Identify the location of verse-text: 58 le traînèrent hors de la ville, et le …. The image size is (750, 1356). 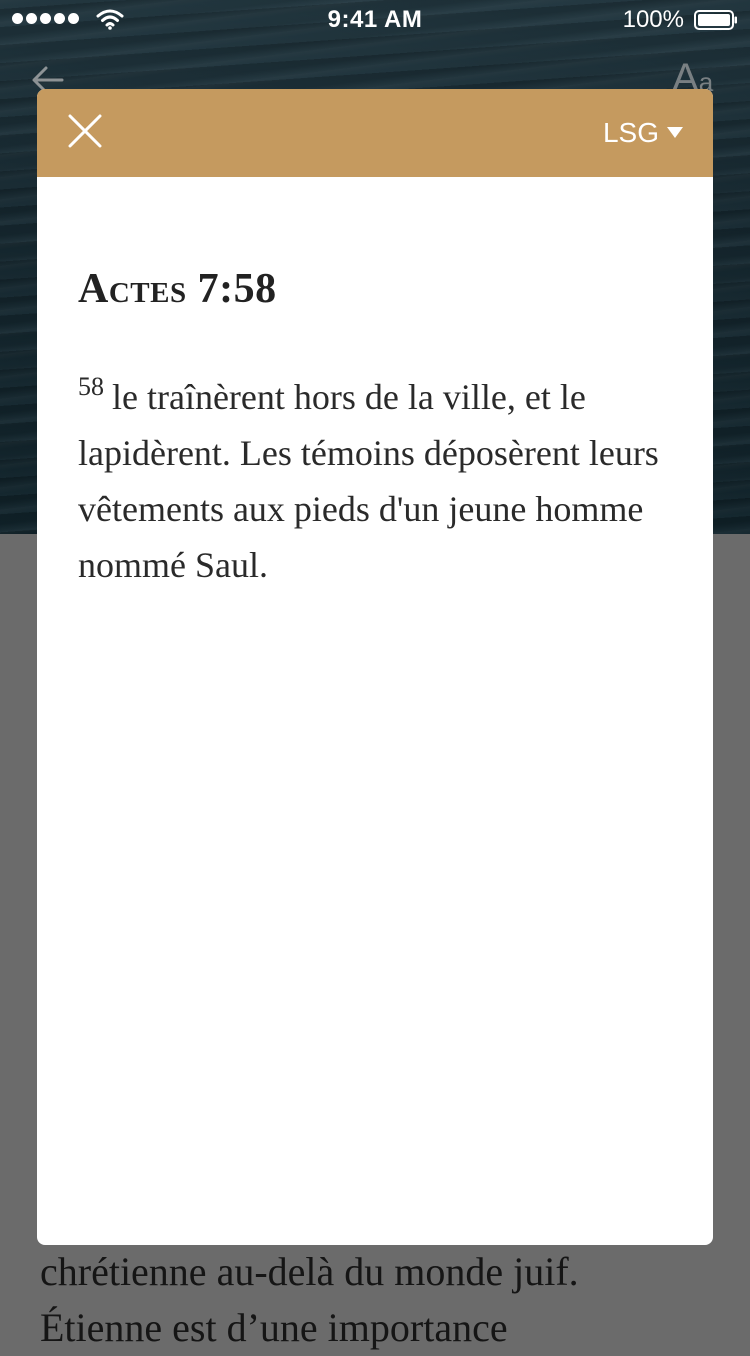
(378, 481).